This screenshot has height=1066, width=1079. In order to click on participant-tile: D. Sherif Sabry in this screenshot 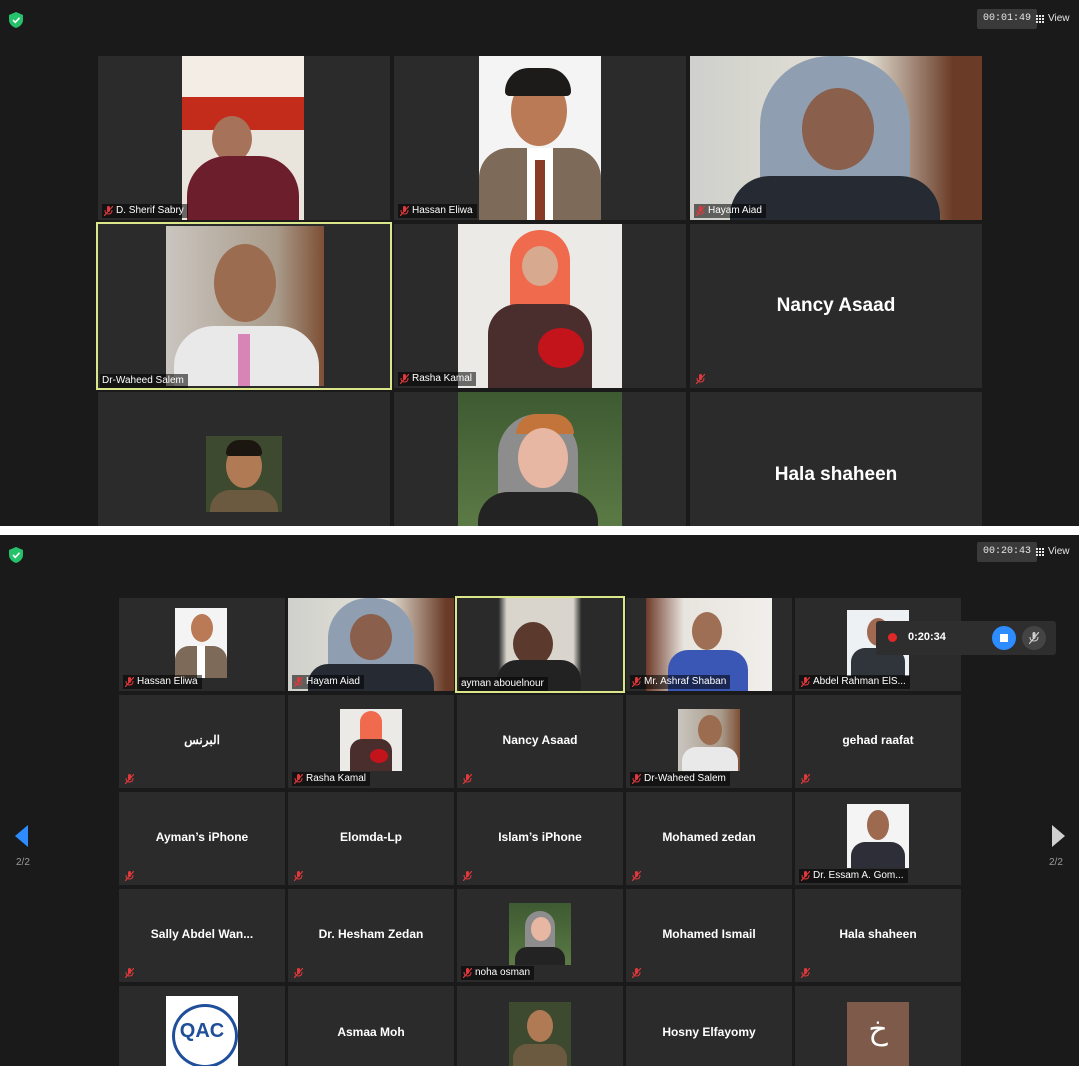, I will do `click(244, 138)`.